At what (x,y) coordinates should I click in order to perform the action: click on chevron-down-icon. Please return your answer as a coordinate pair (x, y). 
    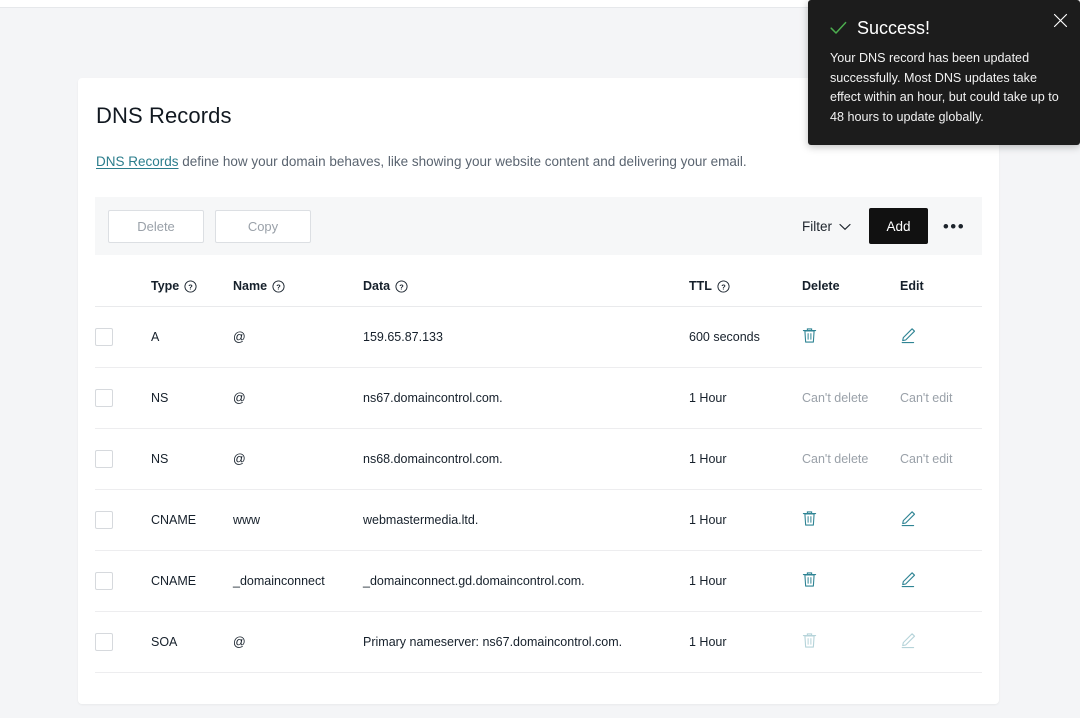
    Looking at the image, I should click on (845, 226).